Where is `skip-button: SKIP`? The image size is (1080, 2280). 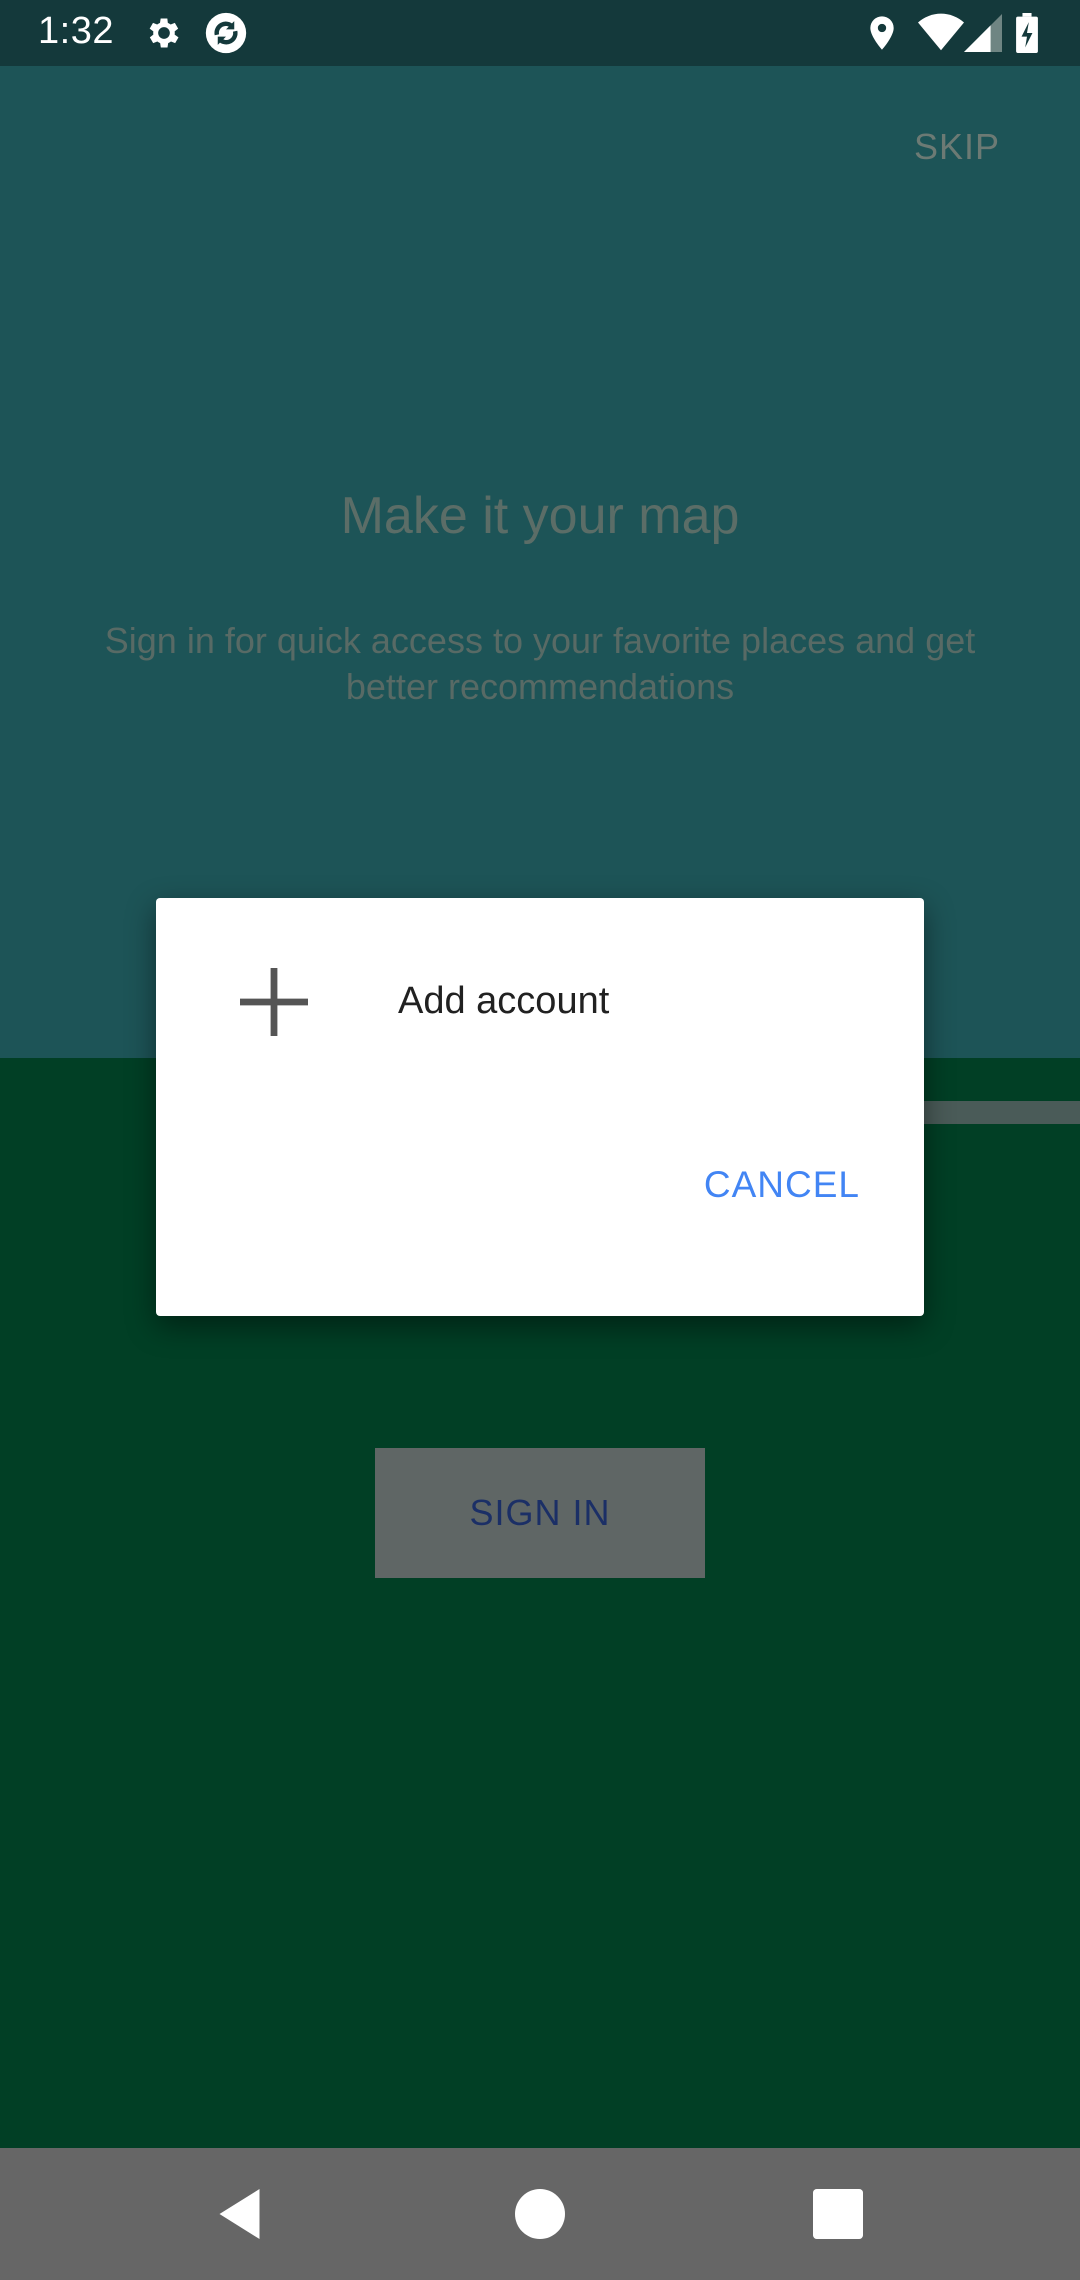 skip-button: SKIP is located at coordinates (957, 147).